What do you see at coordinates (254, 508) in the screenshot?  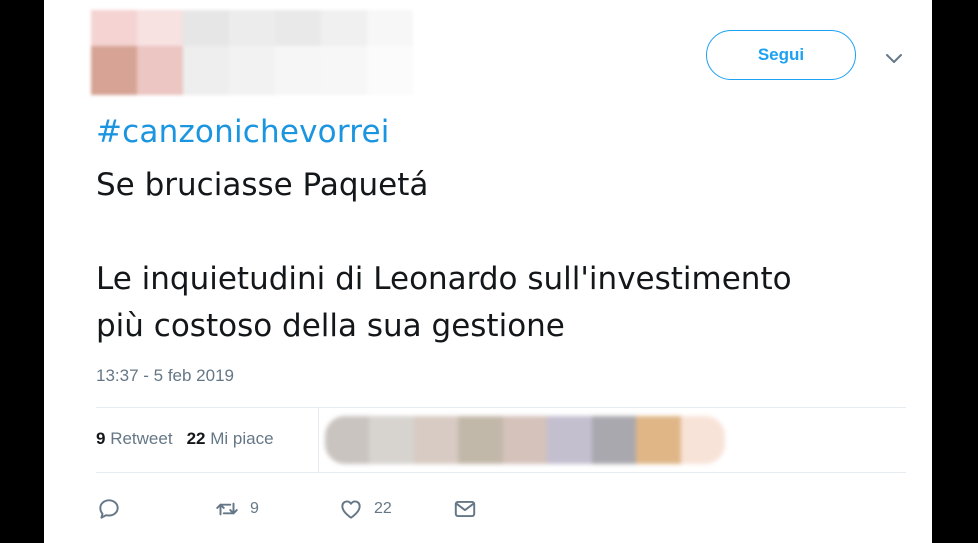 I see `retweet-count: 9` at bounding box center [254, 508].